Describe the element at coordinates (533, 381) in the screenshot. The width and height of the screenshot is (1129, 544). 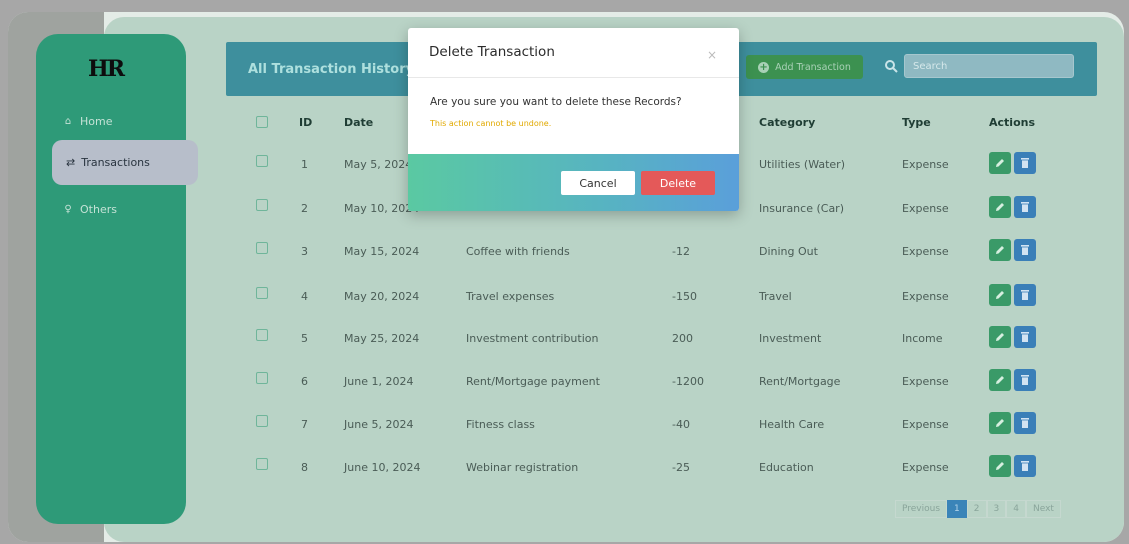
I see `cell-description: Rent/Mortgage payment` at that location.